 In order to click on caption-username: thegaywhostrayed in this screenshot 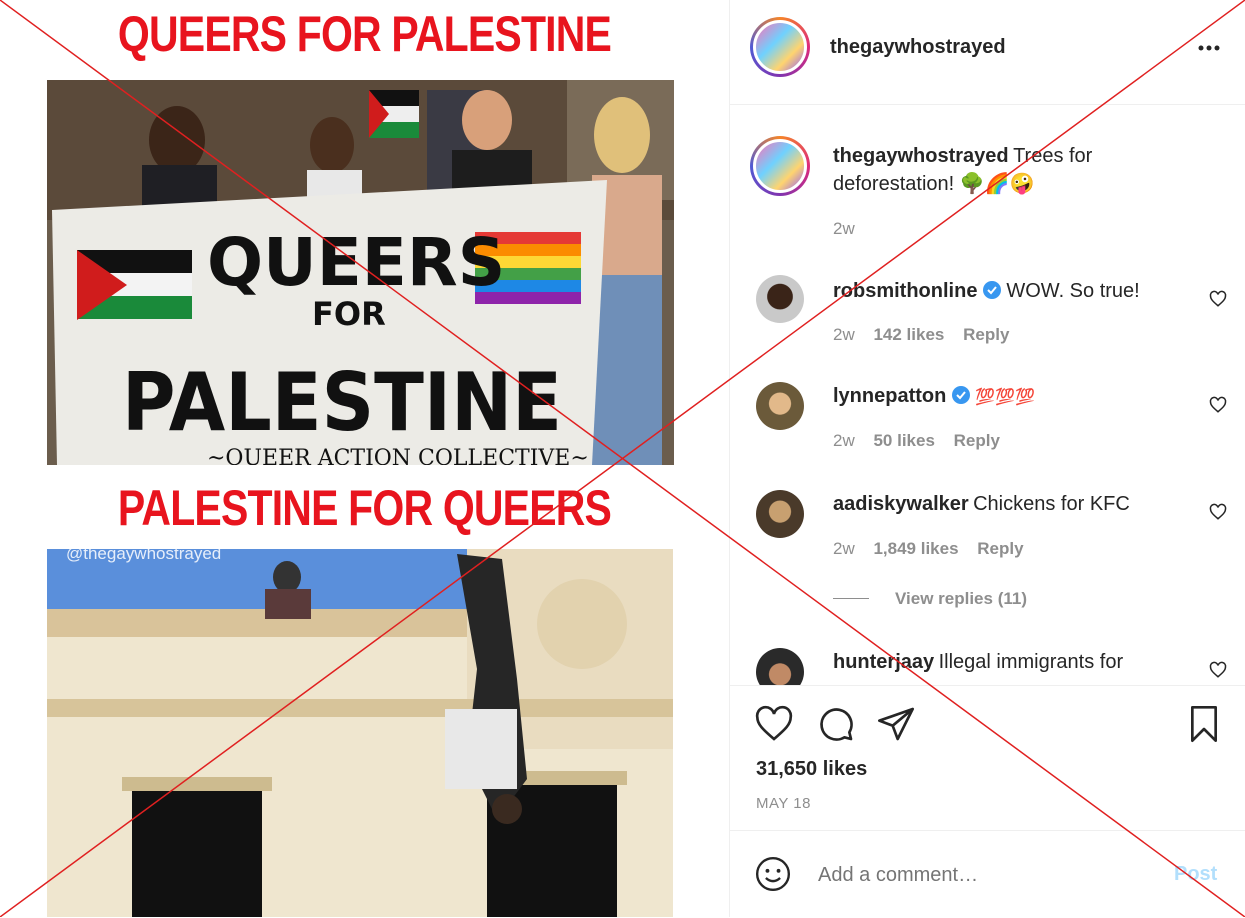, I will do `click(921, 156)`.